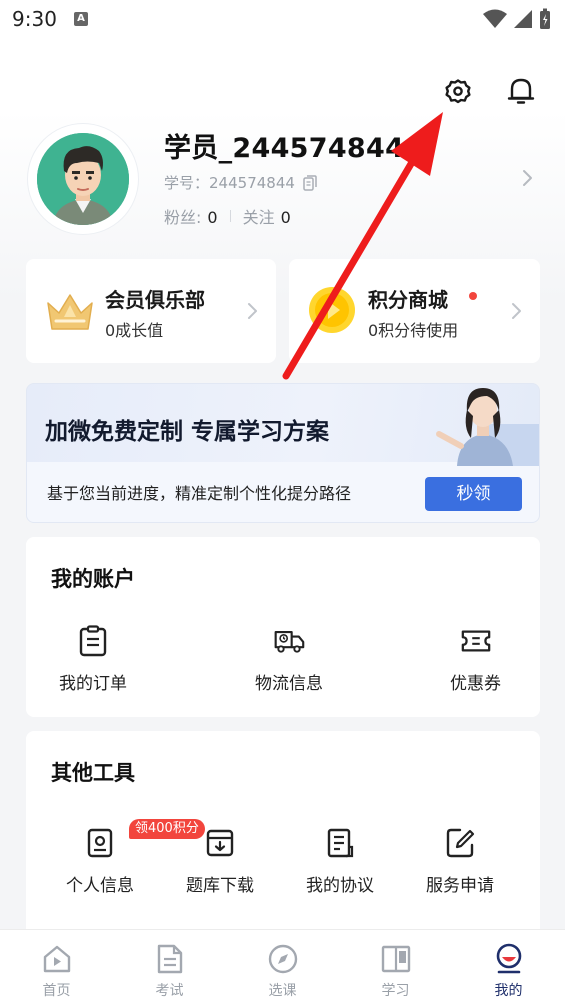 This screenshot has width=565, height=1004. Describe the element at coordinates (413, 330) in the screenshot. I see `points-balance: 0积分待使用` at that location.